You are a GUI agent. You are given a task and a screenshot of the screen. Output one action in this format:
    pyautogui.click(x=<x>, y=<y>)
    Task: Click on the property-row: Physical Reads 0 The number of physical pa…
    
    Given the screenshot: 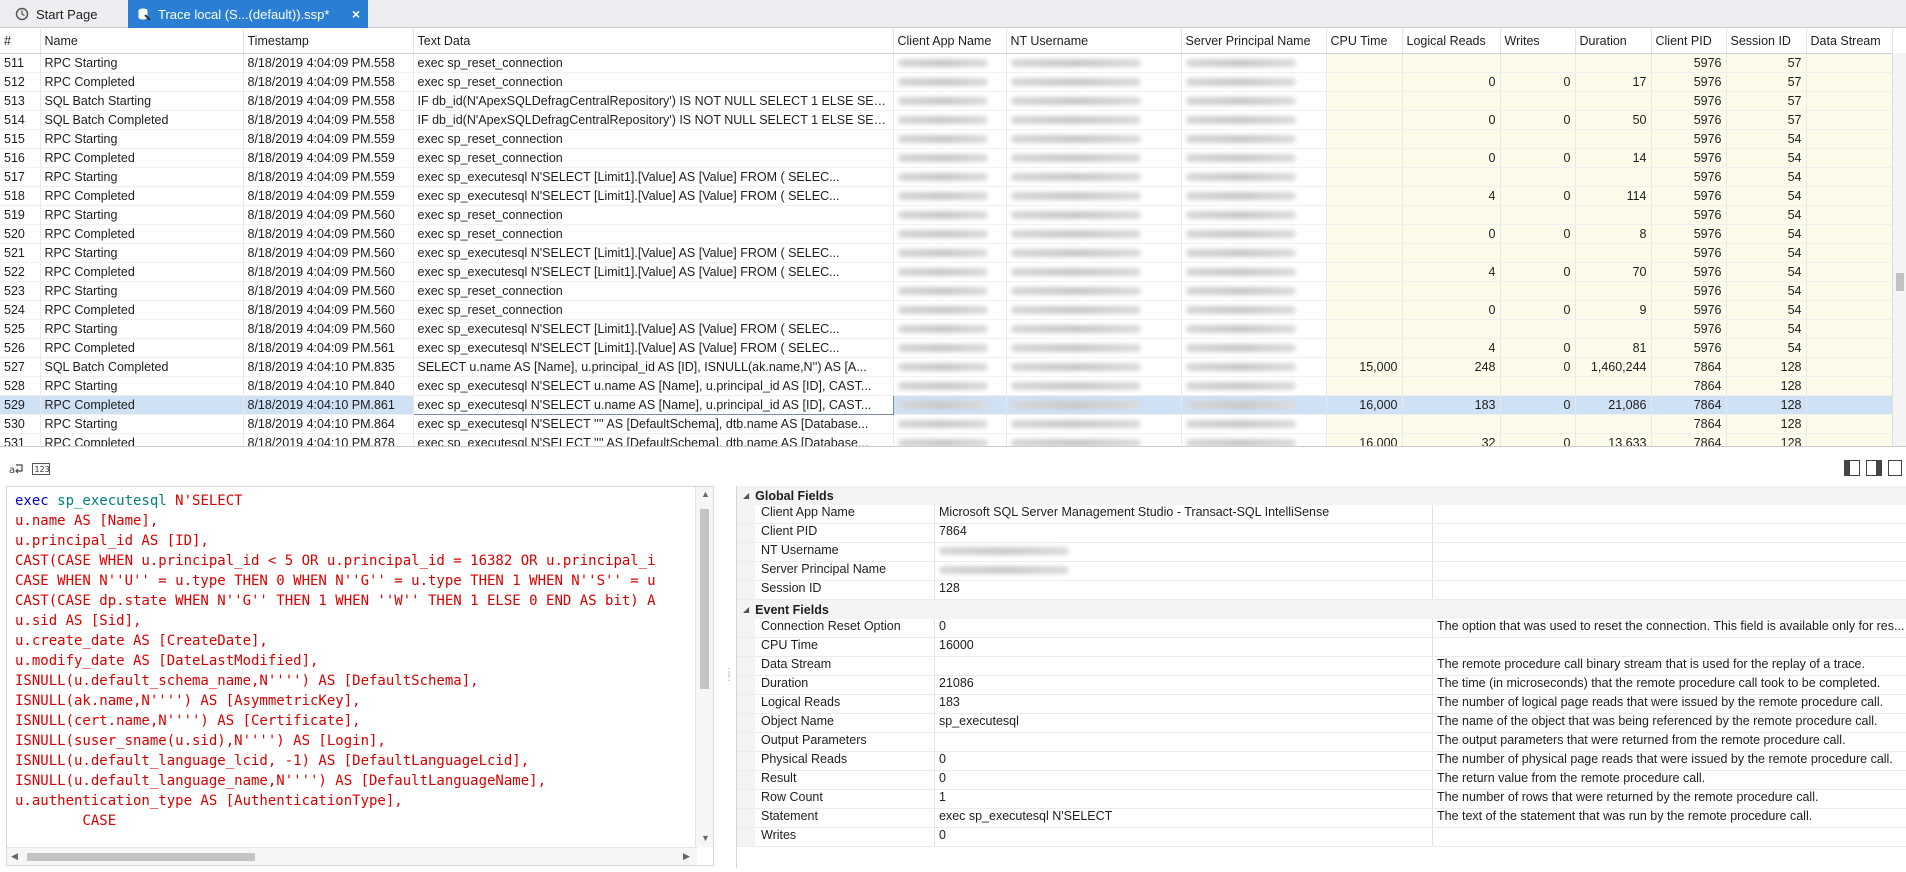 What is the action you would take?
    pyautogui.click(x=1321, y=761)
    